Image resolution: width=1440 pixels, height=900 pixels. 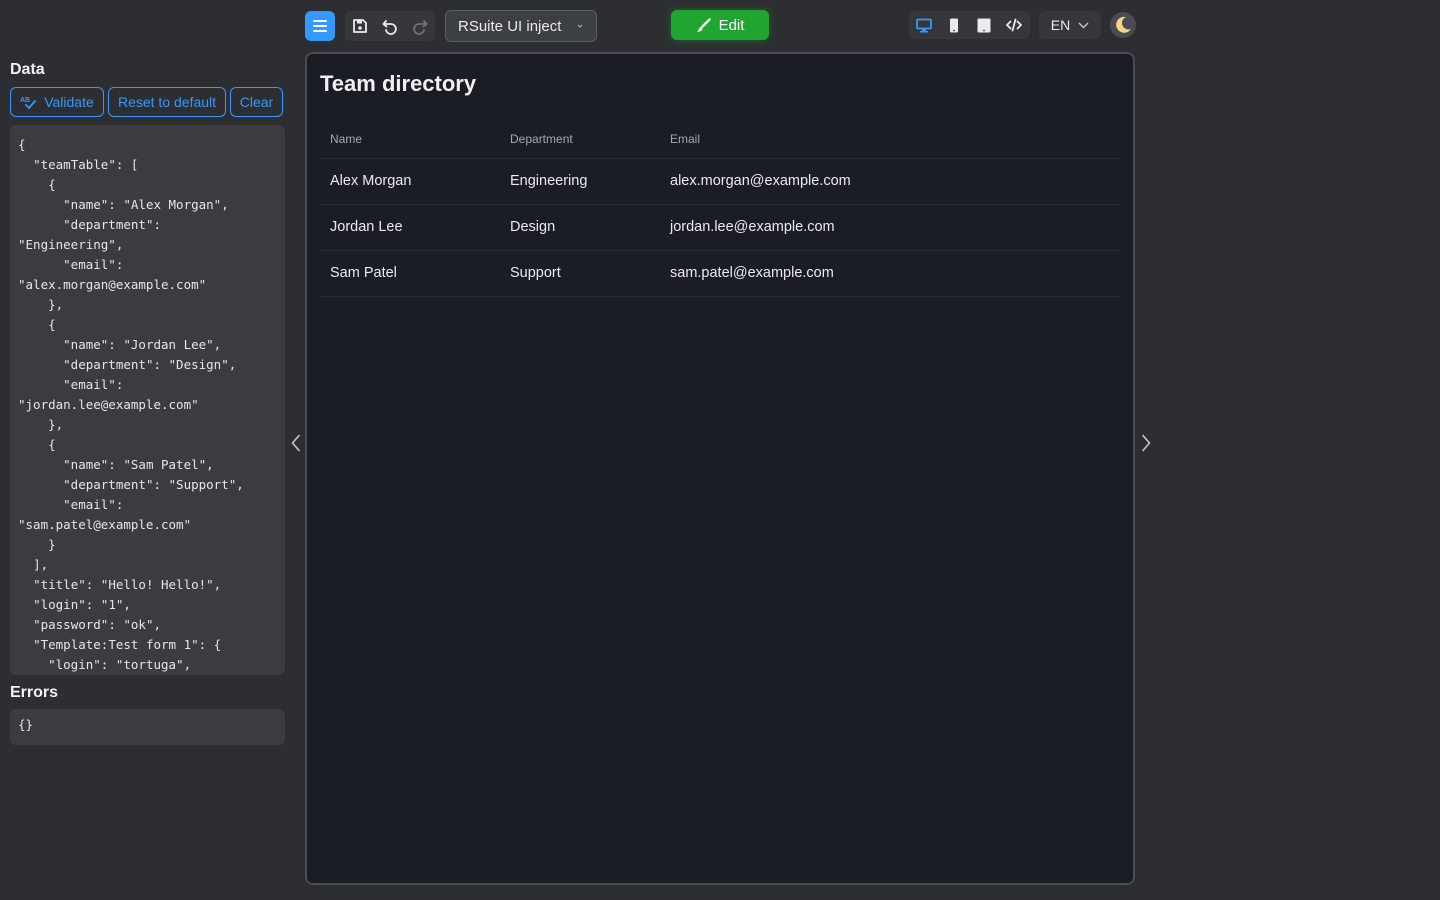 What do you see at coordinates (510, 26) in the screenshot?
I see `project-select-value: RSuite UI inject` at bounding box center [510, 26].